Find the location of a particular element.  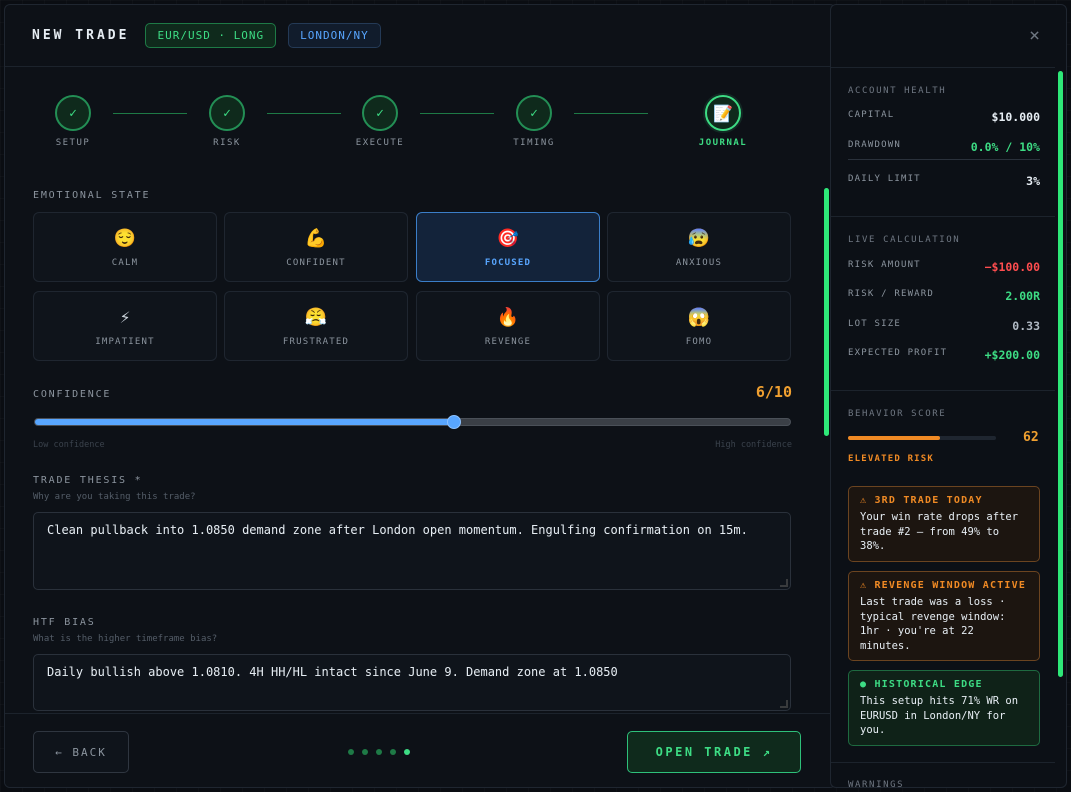

lot-value: 0.33 is located at coordinates (1026, 326).